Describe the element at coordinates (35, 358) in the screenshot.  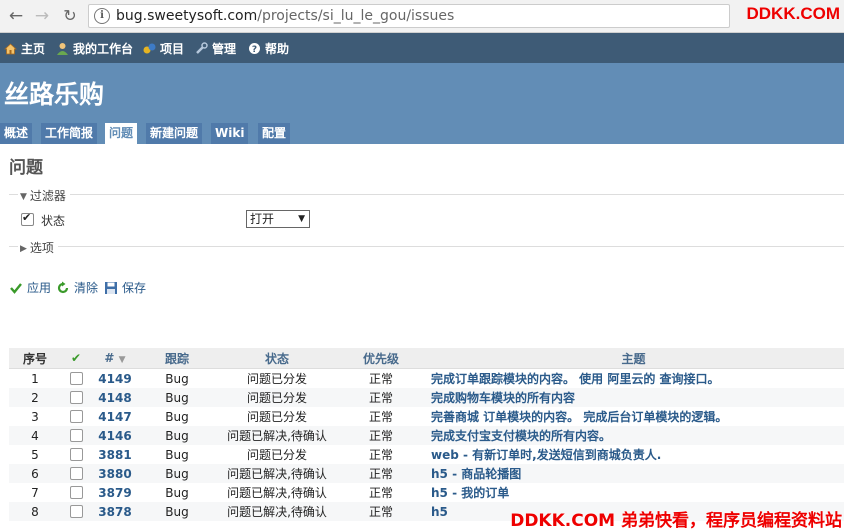
I see `col-index: 序号` at that location.